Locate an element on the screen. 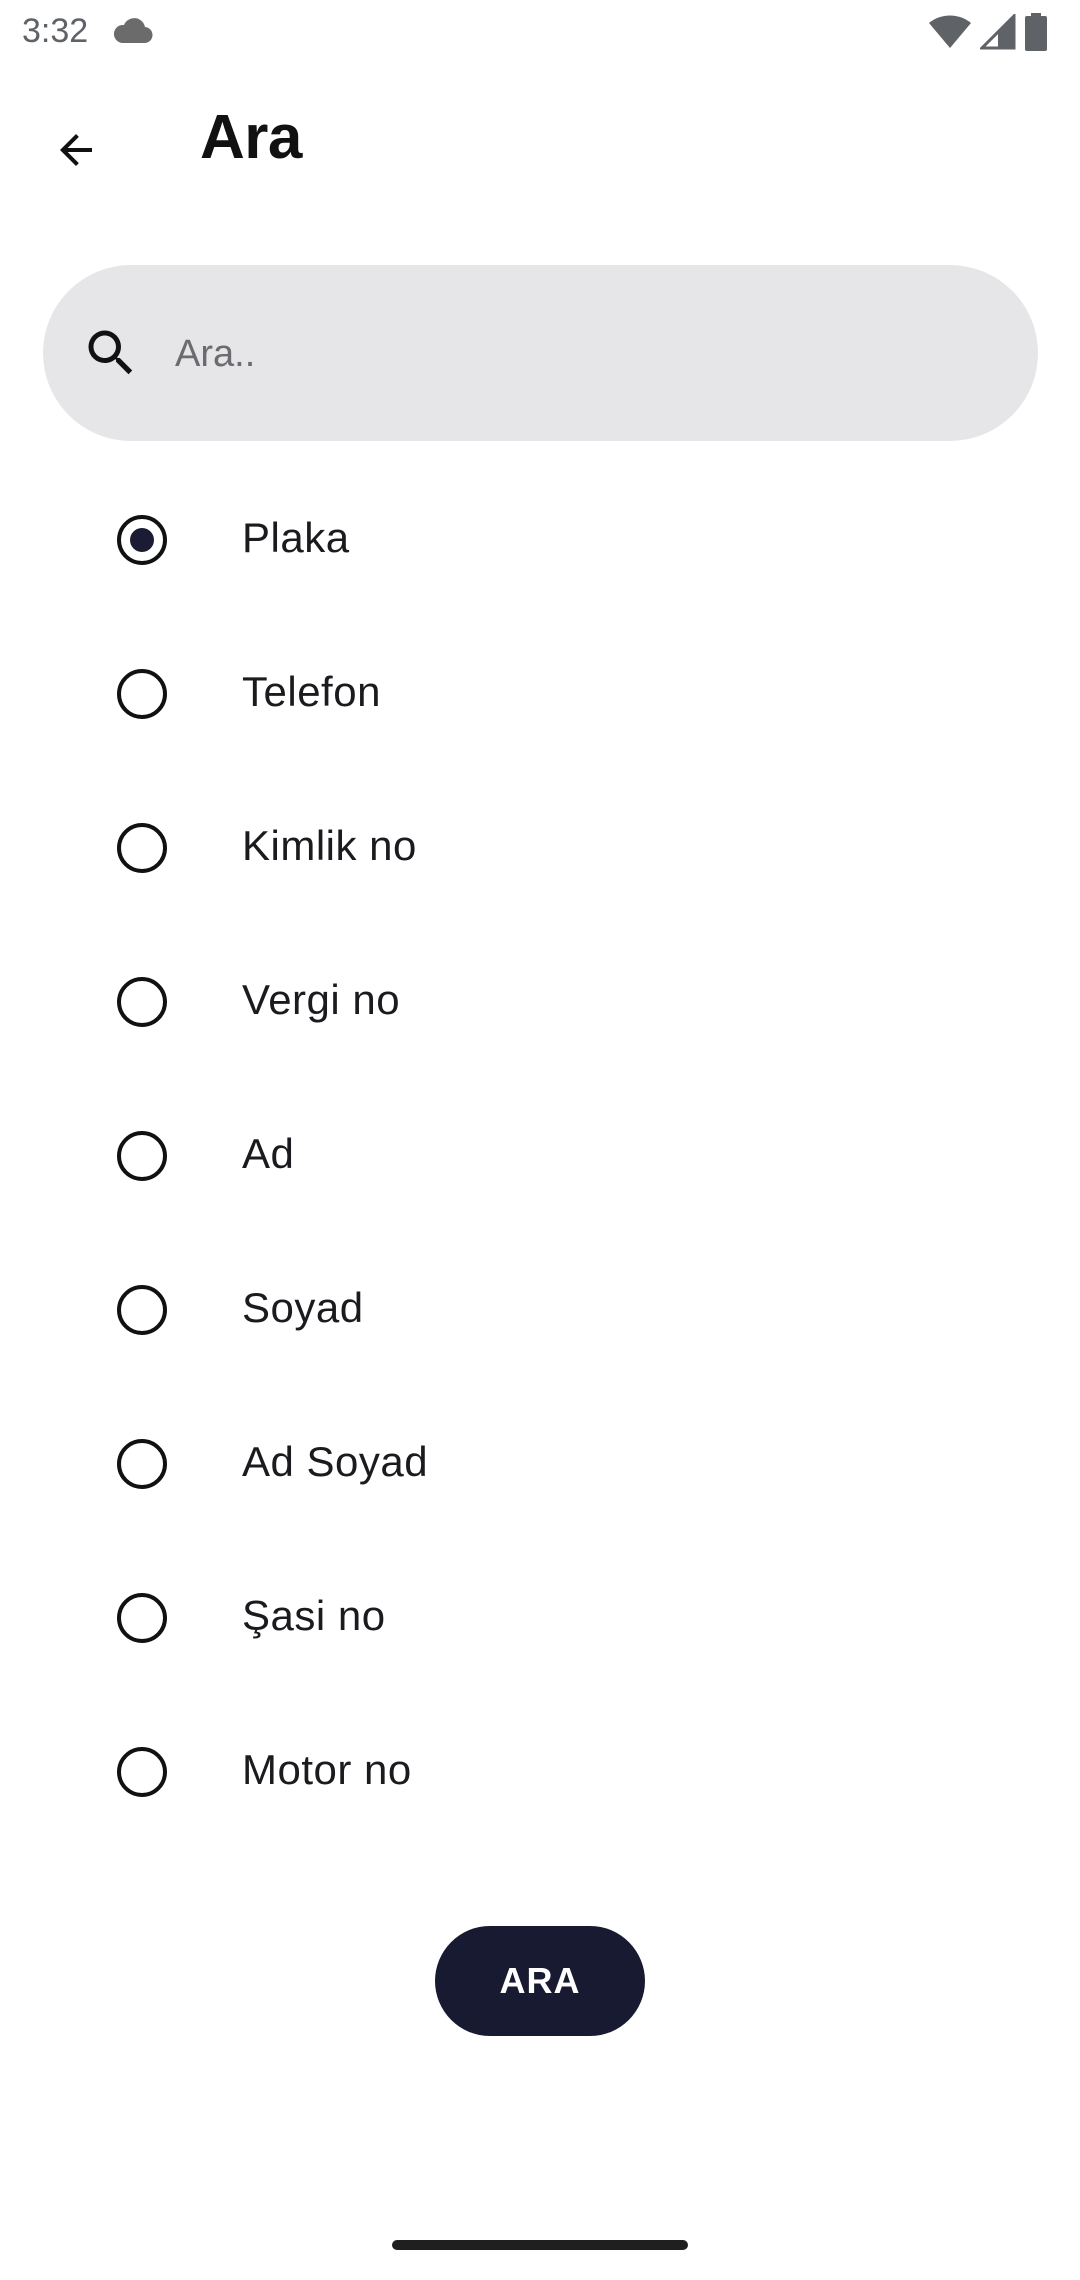 This screenshot has width=1080, height=2280. option-telefon: Telefon is located at coordinates (540, 694).